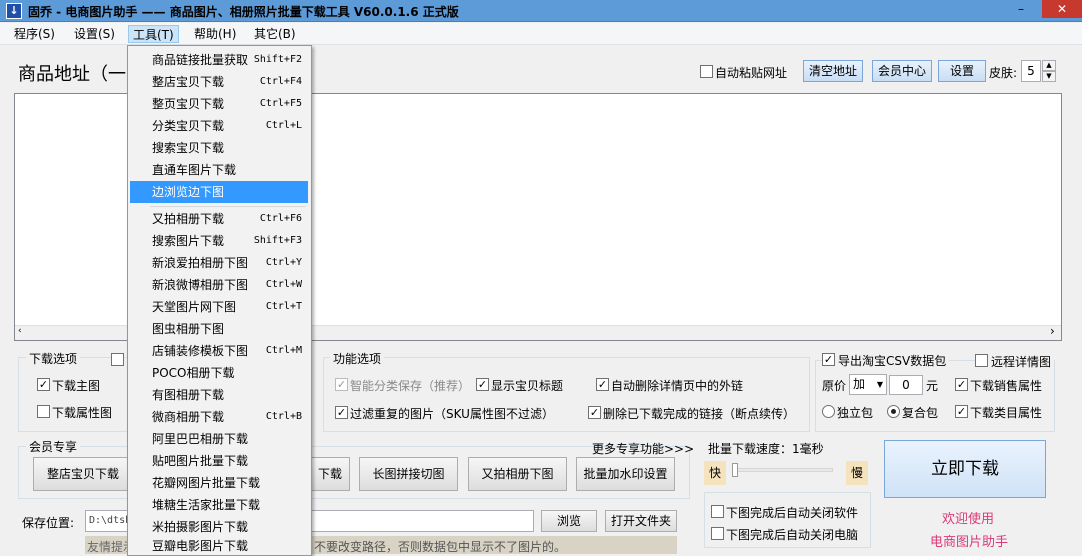 This screenshot has height=556, width=1082. Describe the element at coordinates (219, 104) in the screenshot. I see `dropdown-item-page-download: 整页宝贝下载 Ctrl+F5` at that location.